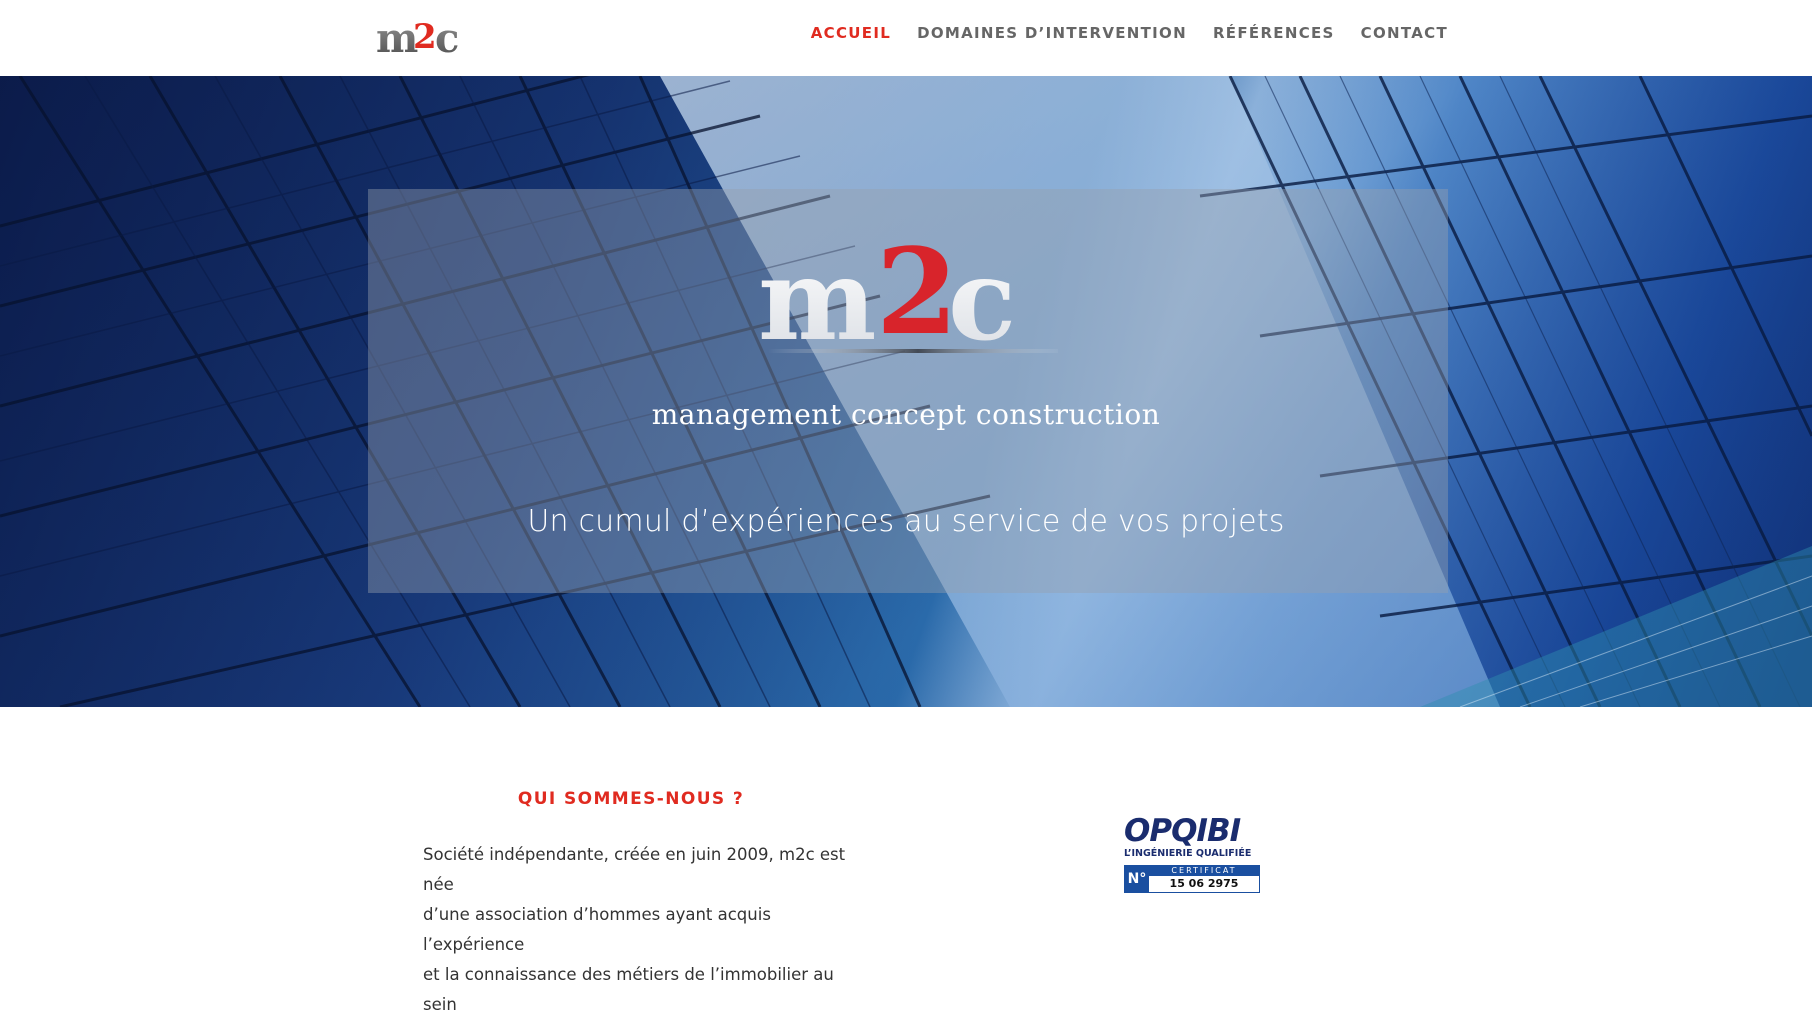 The height and width of the screenshot is (1020, 1812). I want to click on cert-number-panel: CERTIFICAT 15 06 2975, so click(1204, 879).